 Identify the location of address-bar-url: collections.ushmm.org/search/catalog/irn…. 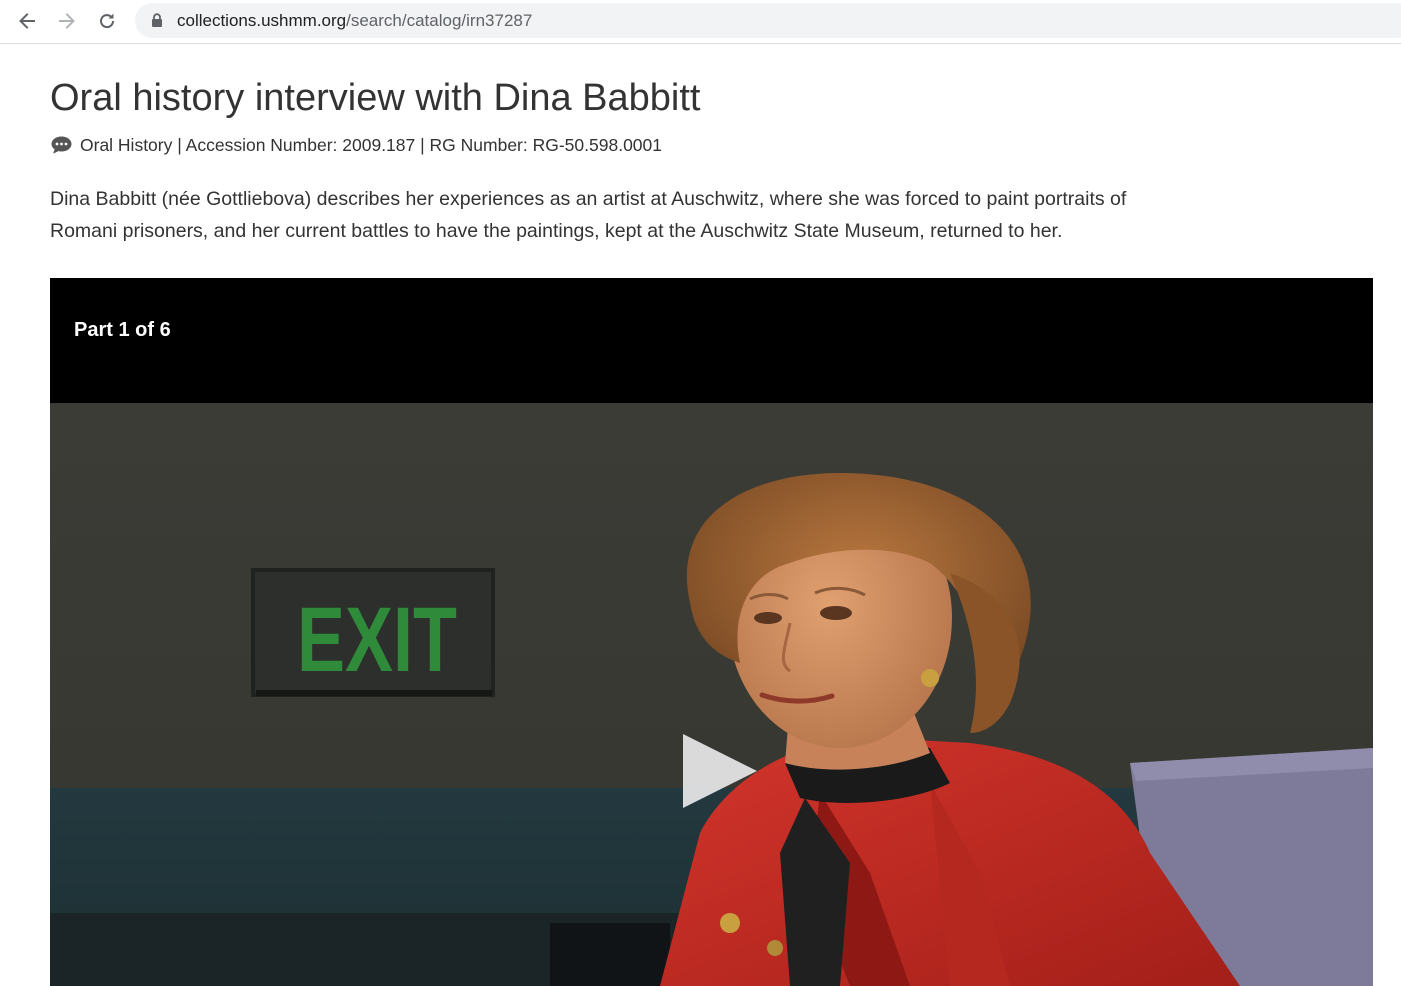
(354, 21).